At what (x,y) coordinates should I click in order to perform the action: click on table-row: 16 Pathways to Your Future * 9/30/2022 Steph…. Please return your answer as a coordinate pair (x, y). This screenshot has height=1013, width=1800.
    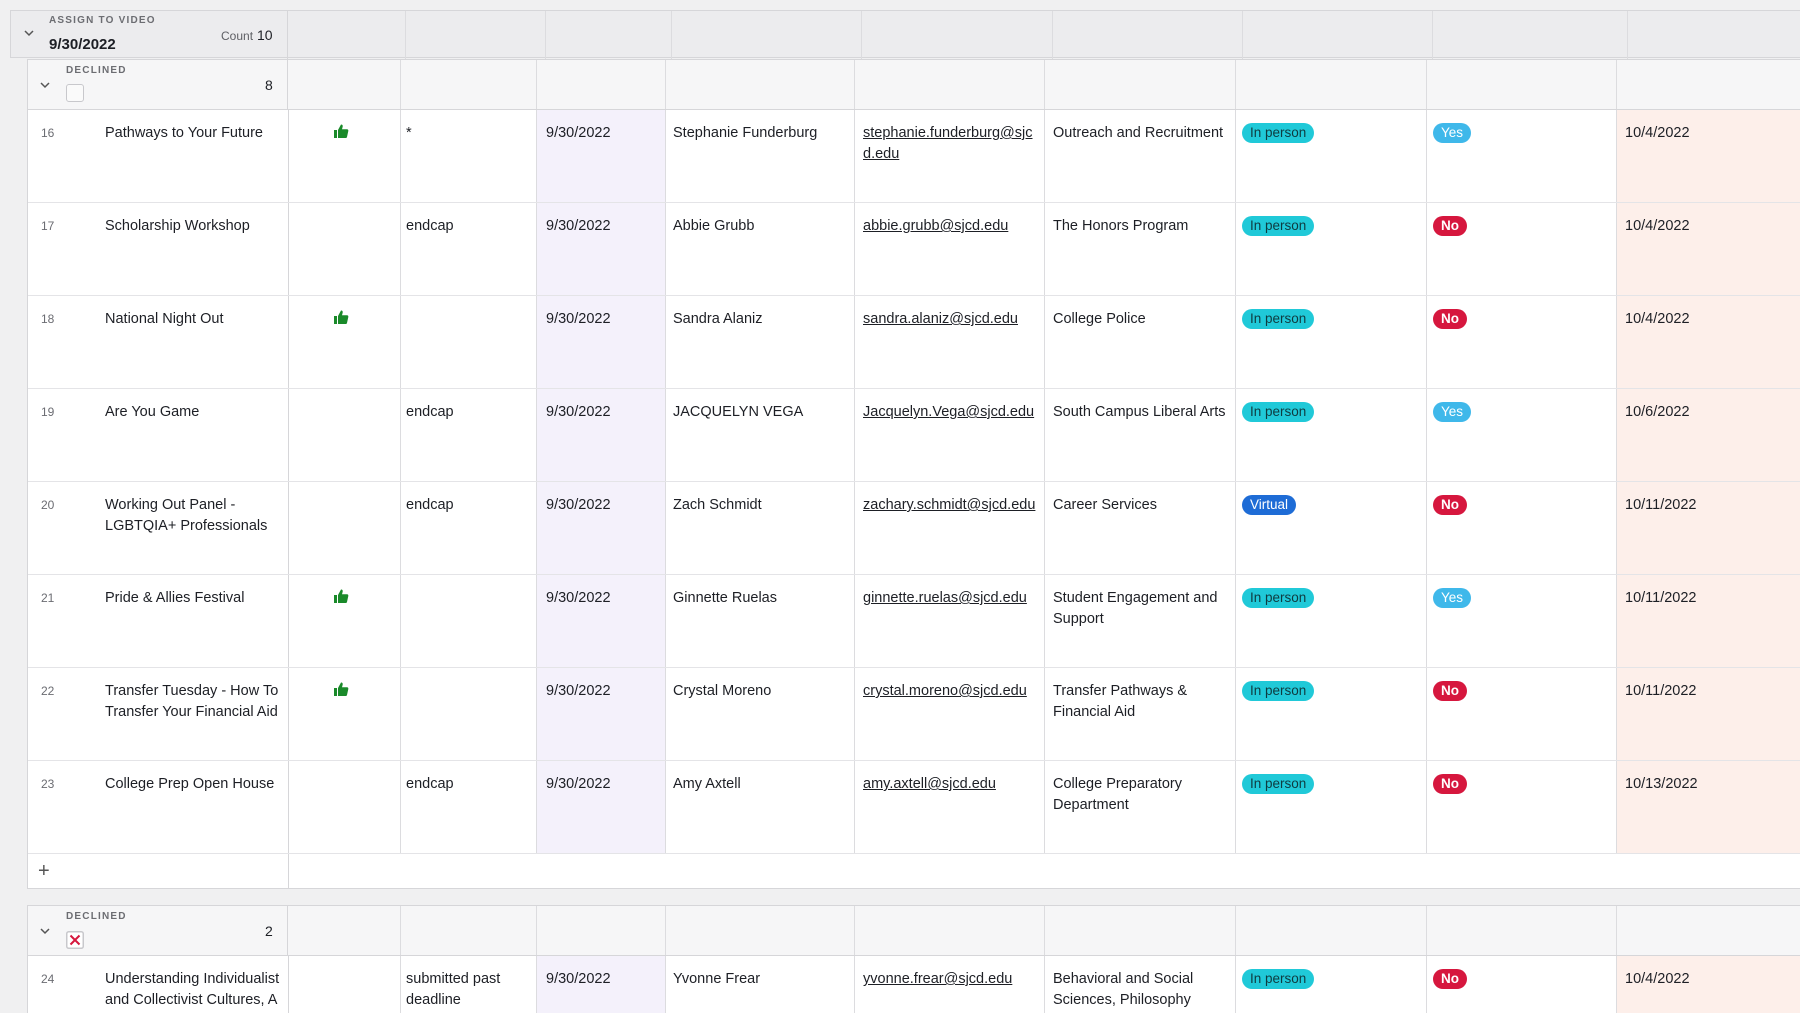
    Looking at the image, I should click on (914, 156).